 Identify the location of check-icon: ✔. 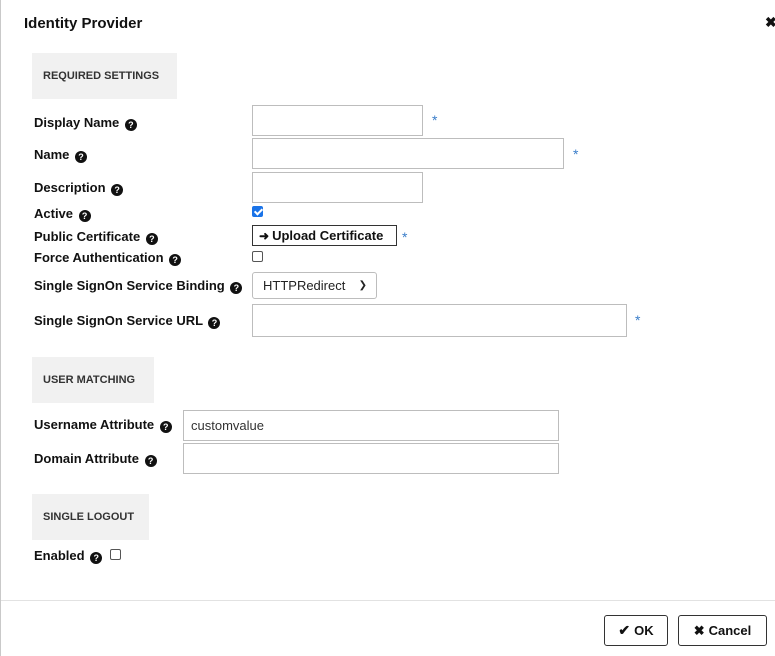
(624, 630).